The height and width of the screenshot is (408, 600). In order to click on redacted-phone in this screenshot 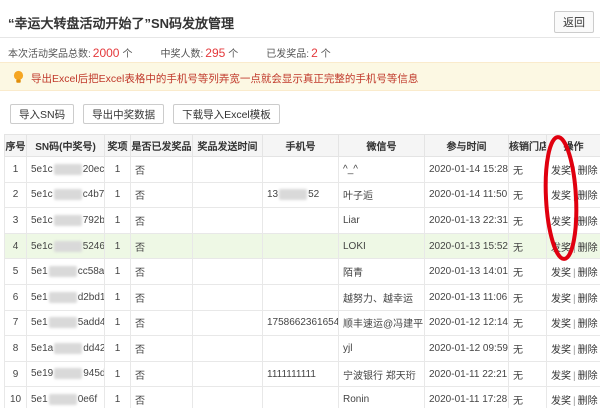, I will do `click(293, 195)`.